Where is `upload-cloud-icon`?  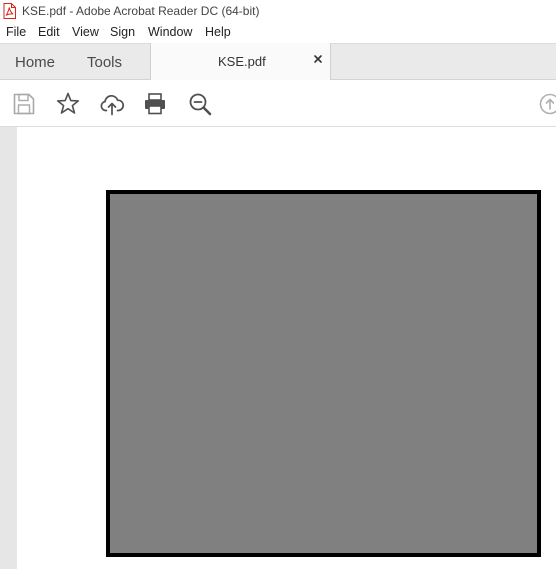
upload-cloud-icon is located at coordinates (112, 104).